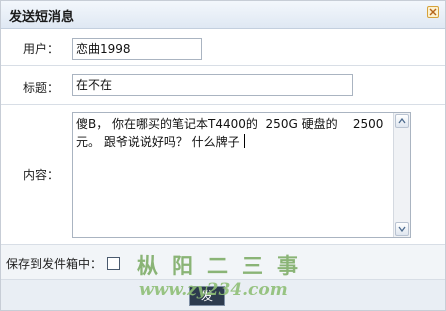 The image size is (446, 311). Describe the element at coordinates (402, 121) in the screenshot. I see `scroll-up-icon` at that location.